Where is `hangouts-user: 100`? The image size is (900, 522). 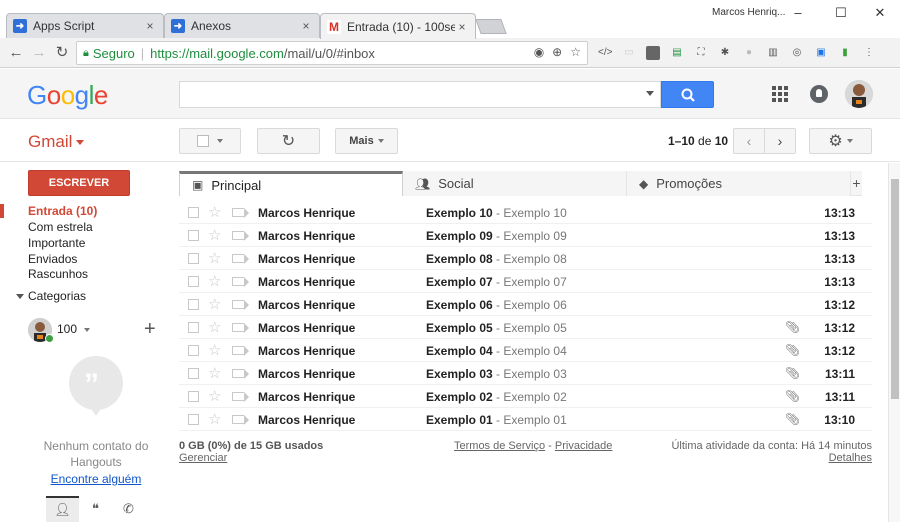 hangouts-user: 100 is located at coordinates (74, 329).